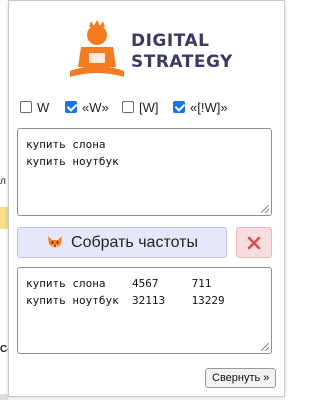  Describe the element at coordinates (97, 48) in the screenshot. I see `logo-person-laptop-icon` at that location.